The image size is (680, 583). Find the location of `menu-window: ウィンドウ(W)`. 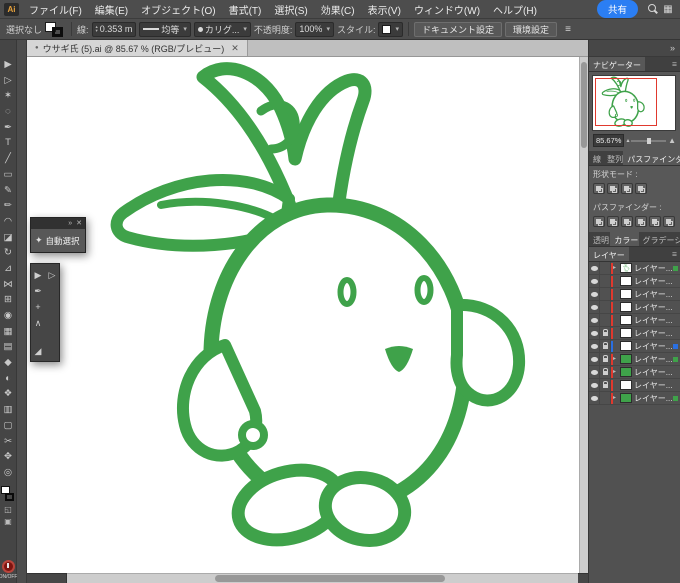

menu-window: ウィンドウ(W) is located at coordinates (447, 9).